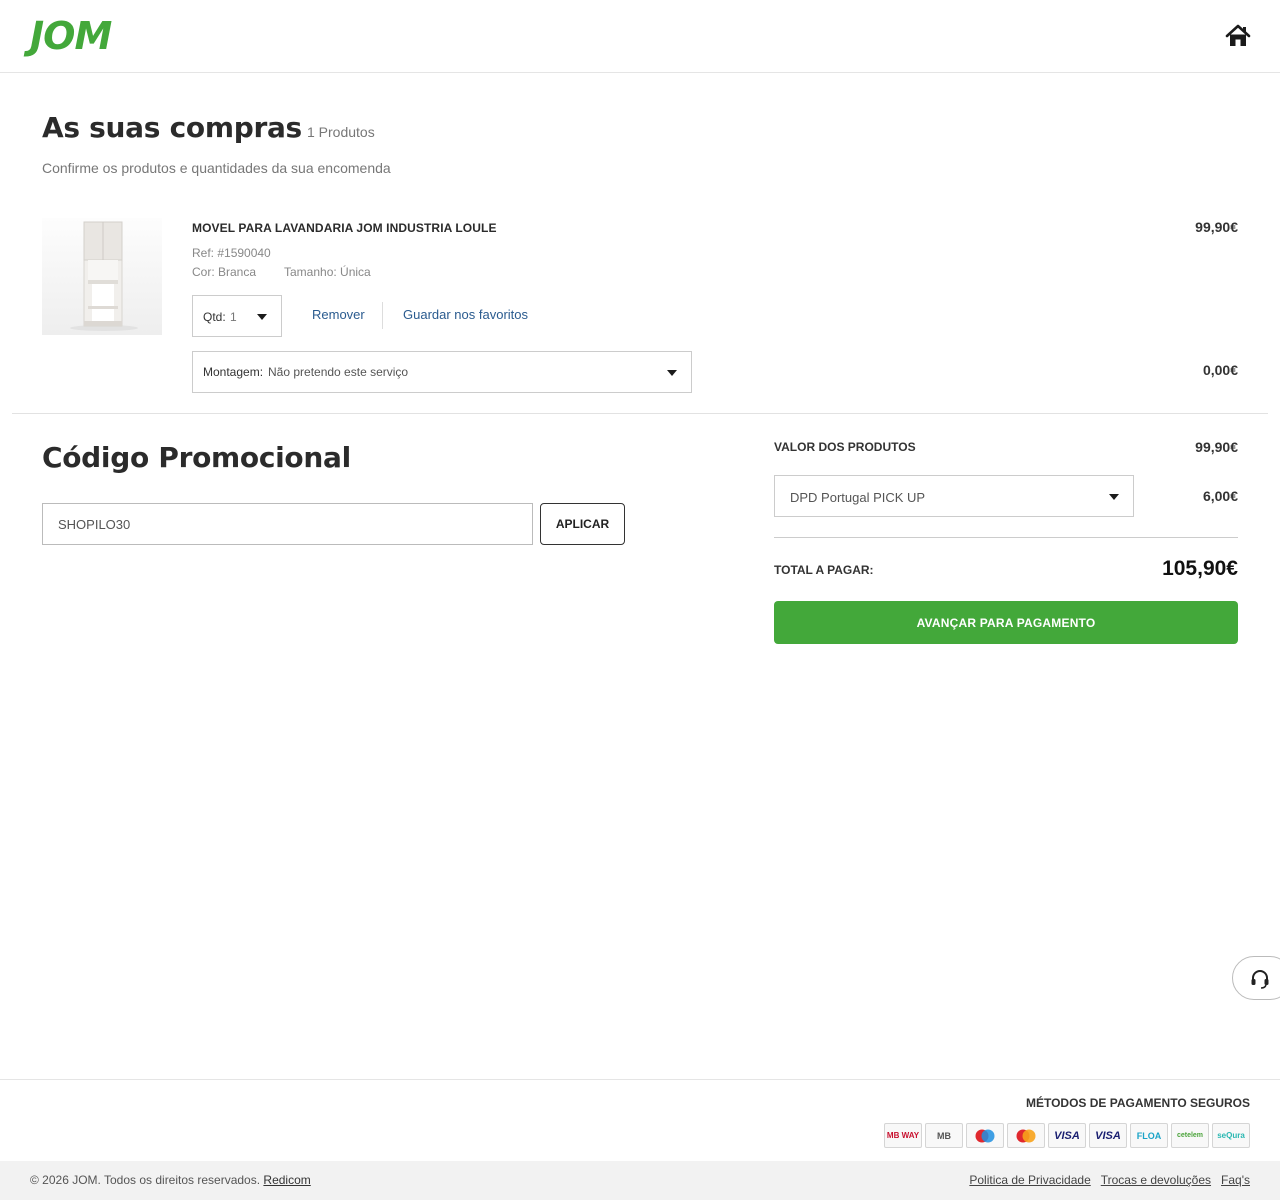  Describe the element at coordinates (1238, 36) in the screenshot. I see `home-icon` at that location.